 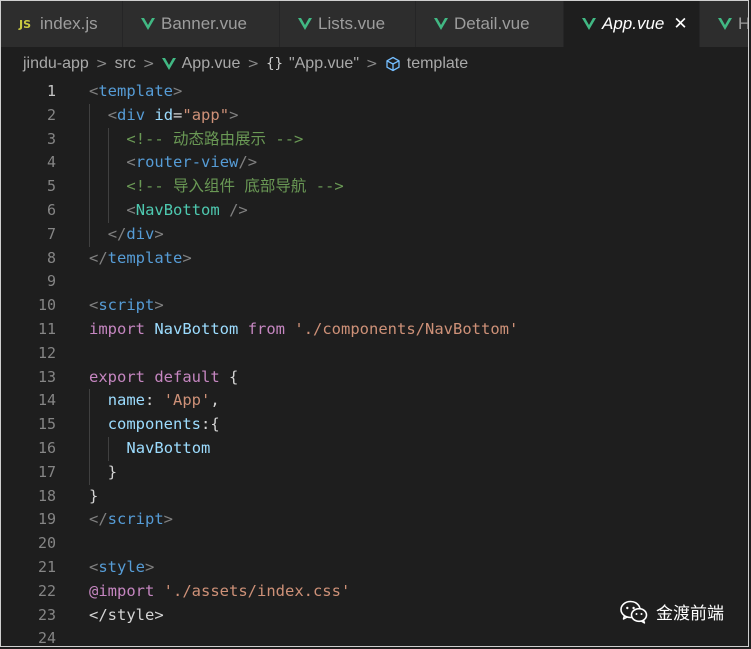 I want to click on code-line: 13 export default {, so click(x=374, y=378).